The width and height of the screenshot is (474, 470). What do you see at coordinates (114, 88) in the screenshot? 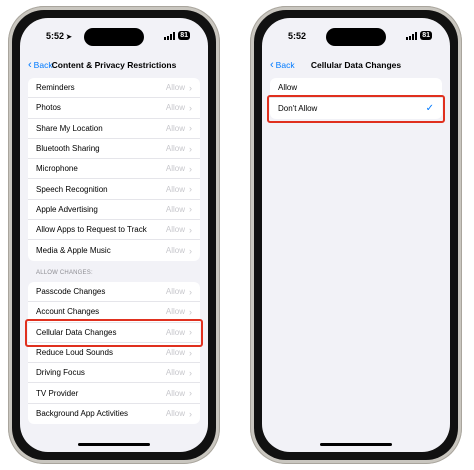
I see `settings-row: Reminders Allow ›` at bounding box center [114, 88].